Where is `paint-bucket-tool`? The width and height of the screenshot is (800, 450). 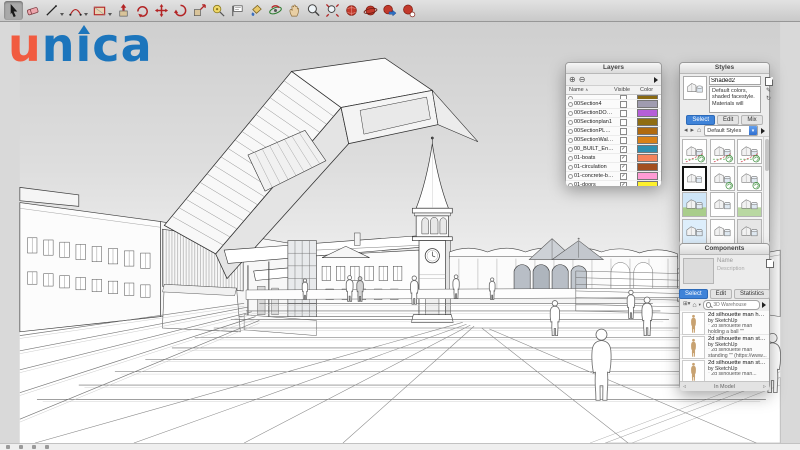
paint-bucket-tool is located at coordinates (256, 10).